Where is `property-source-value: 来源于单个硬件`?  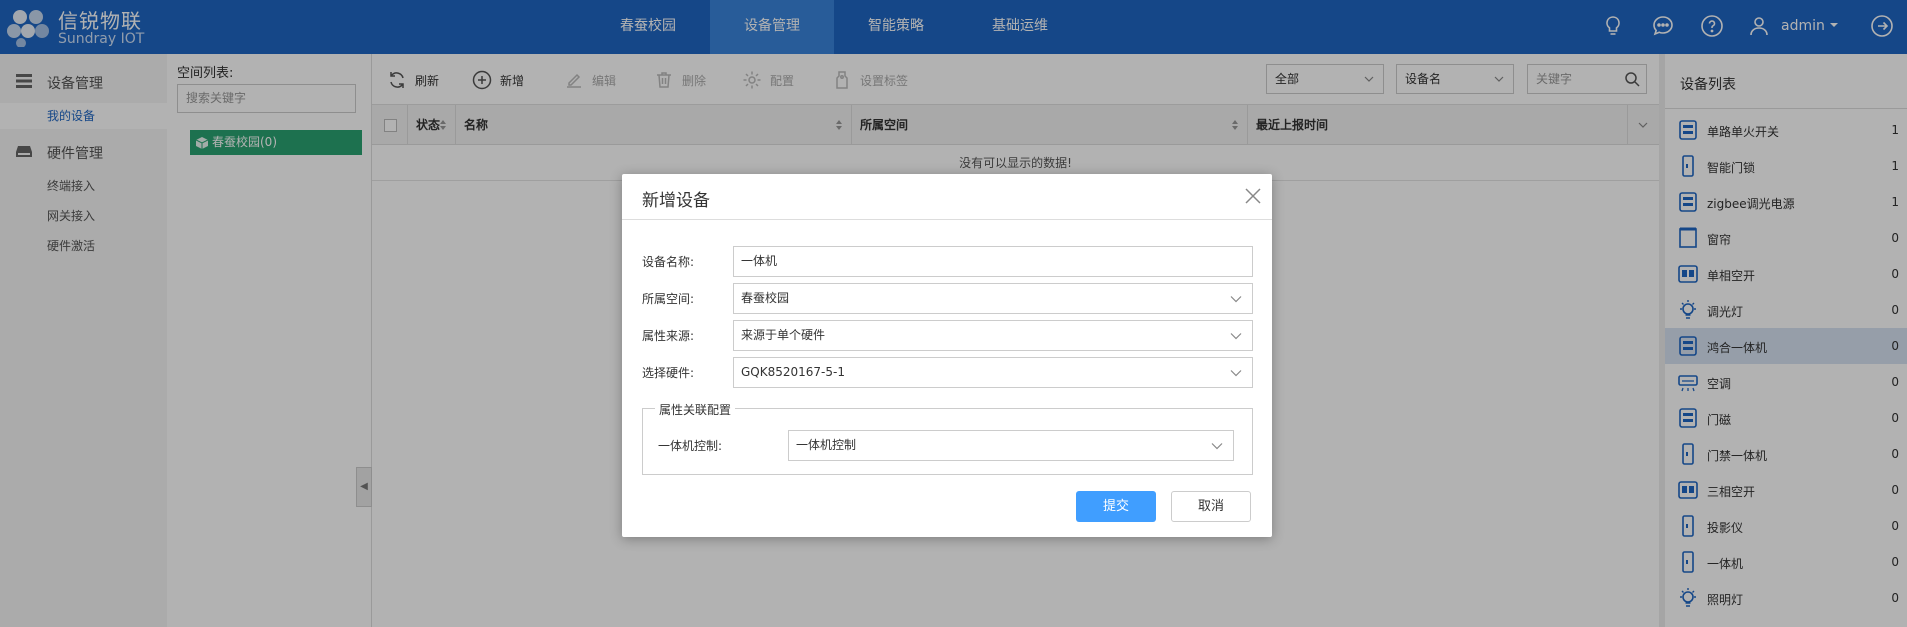 property-source-value: 来源于单个硬件 is located at coordinates (783, 335).